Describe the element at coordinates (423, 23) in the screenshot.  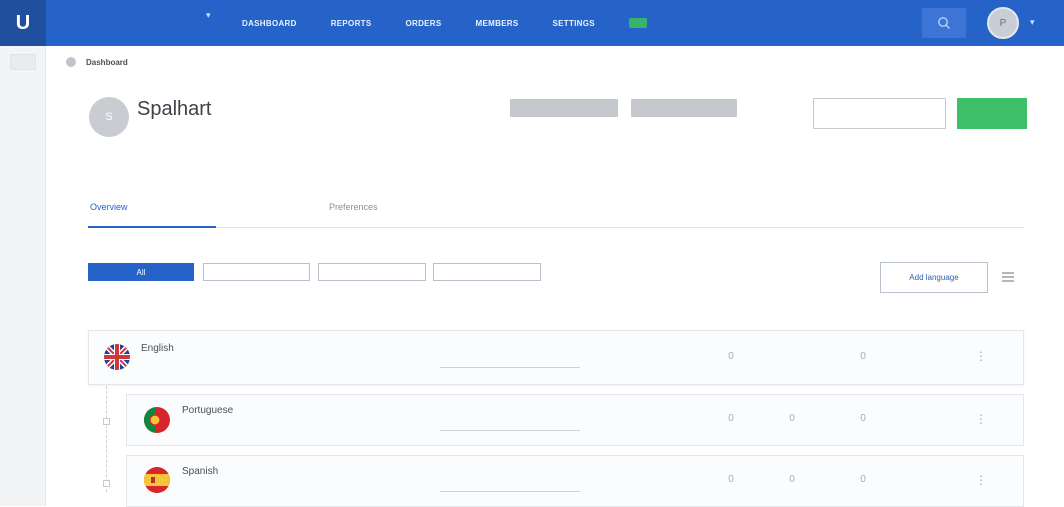
I see `nav-orders: ORDERS` at that location.